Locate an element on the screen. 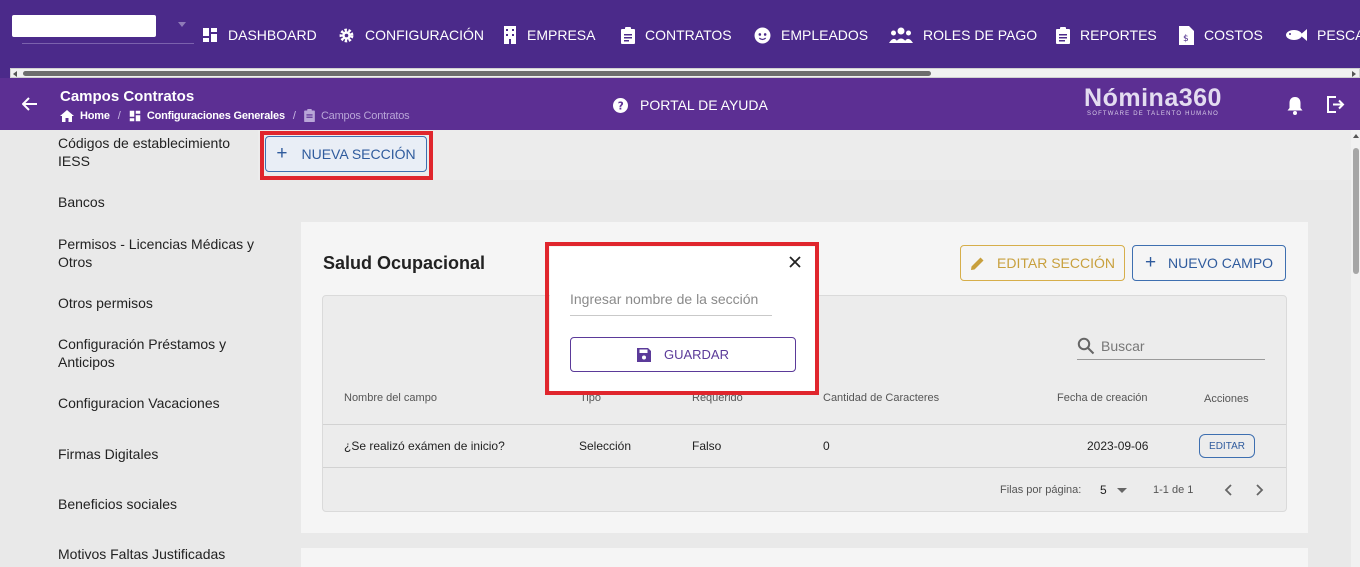 This screenshot has width=1360, height=567. pagination-range: 1-1 de 1 is located at coordinates (1173, 490).